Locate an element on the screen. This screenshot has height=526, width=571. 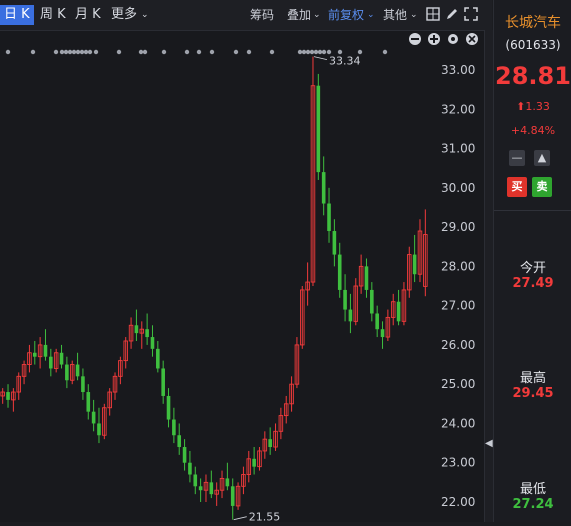
remove-watch-icon: — is located at coordinates (517, 158).